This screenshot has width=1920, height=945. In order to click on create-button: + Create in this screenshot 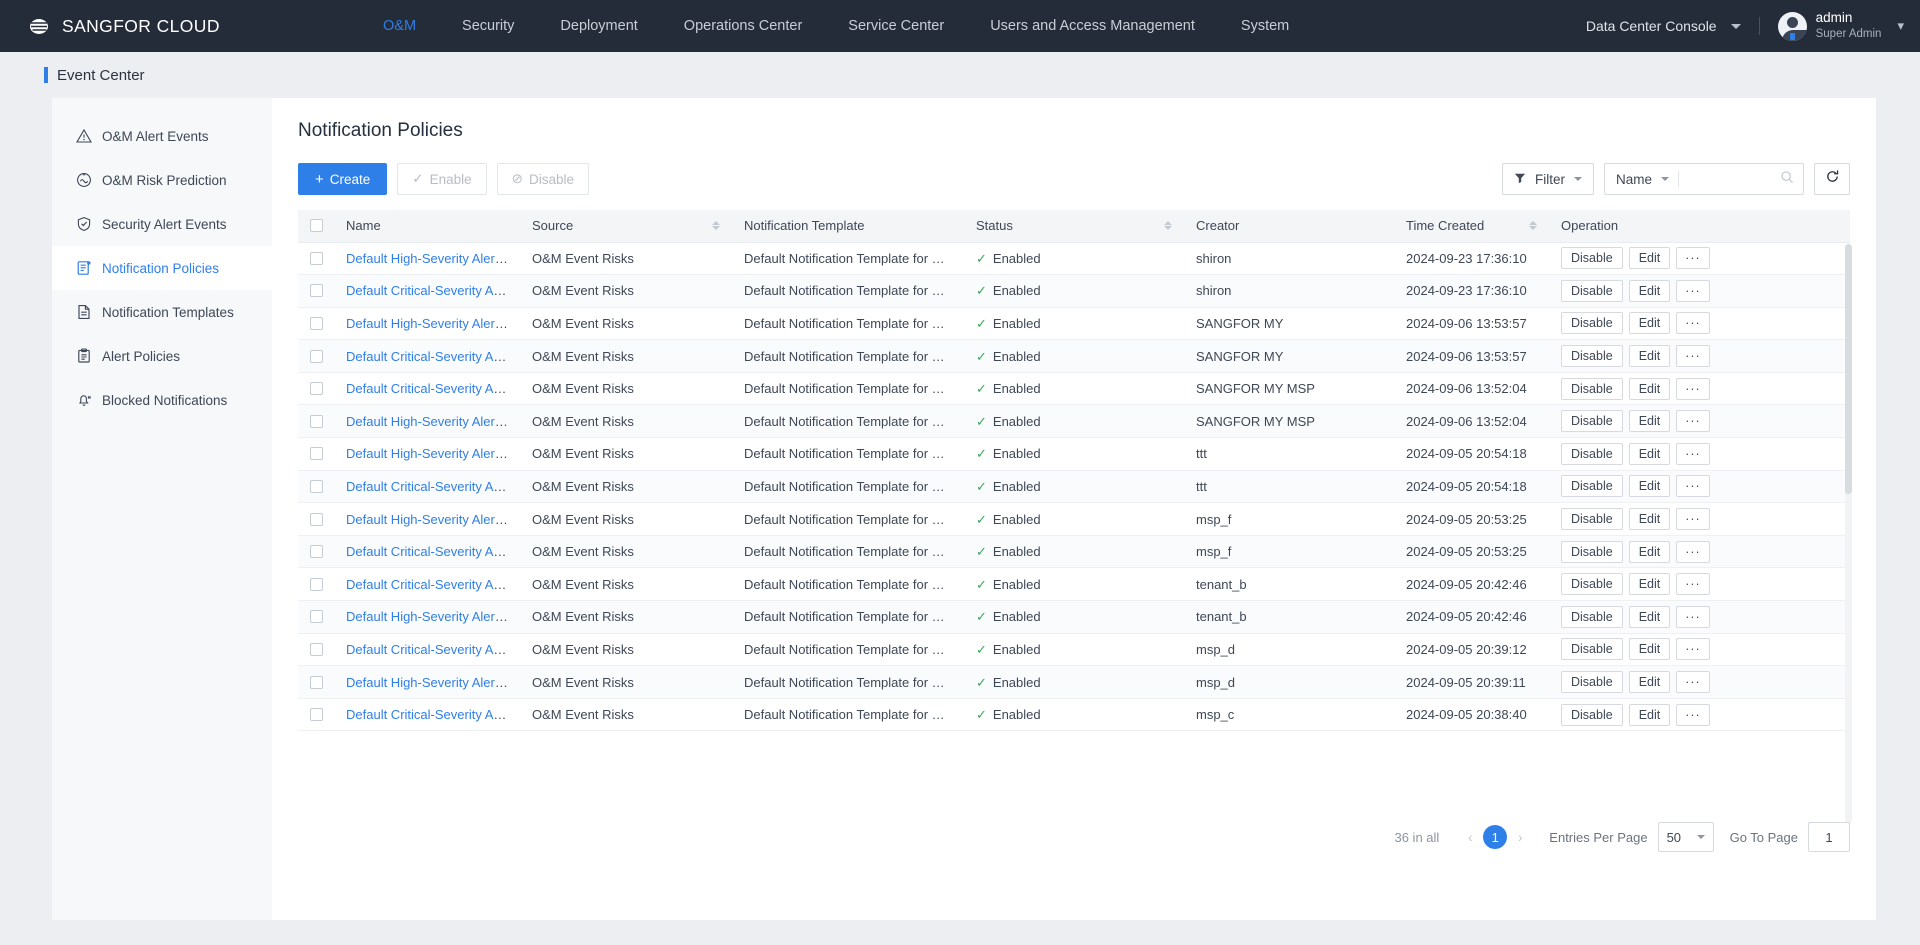, I will do `click(343, 179)`.